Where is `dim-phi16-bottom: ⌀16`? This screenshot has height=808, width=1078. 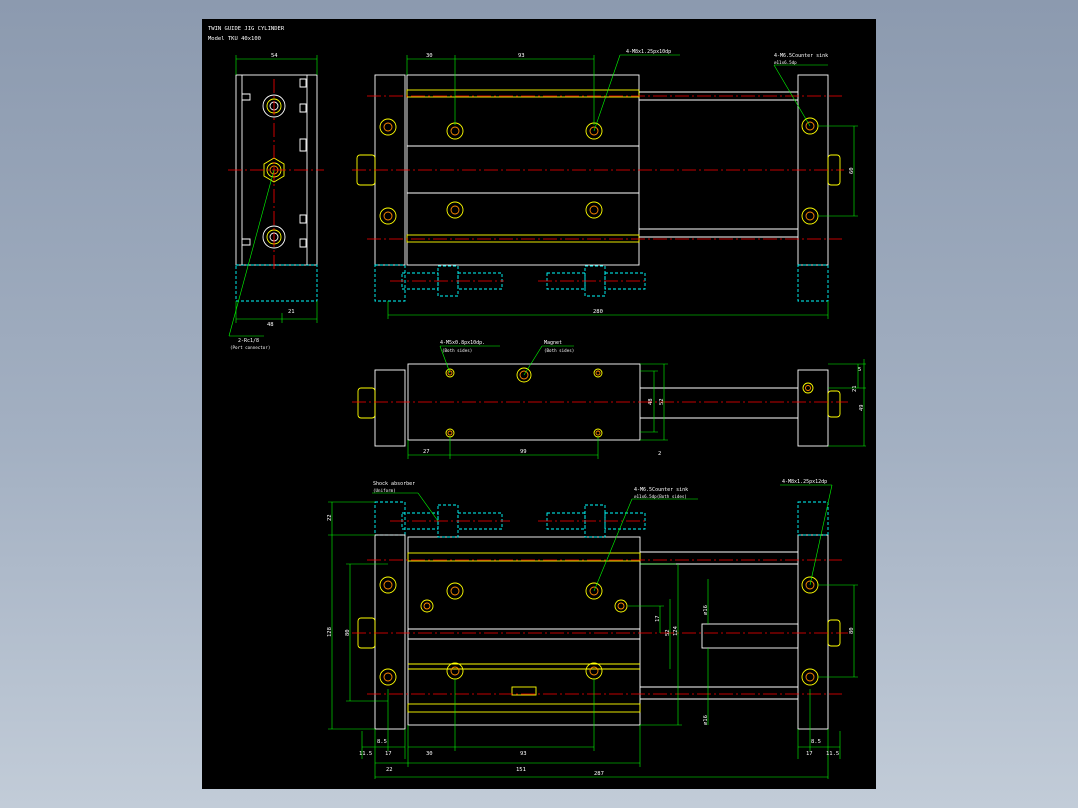
dim-phi16-bottom: ⌀16 is located at coordinates (706, 720).